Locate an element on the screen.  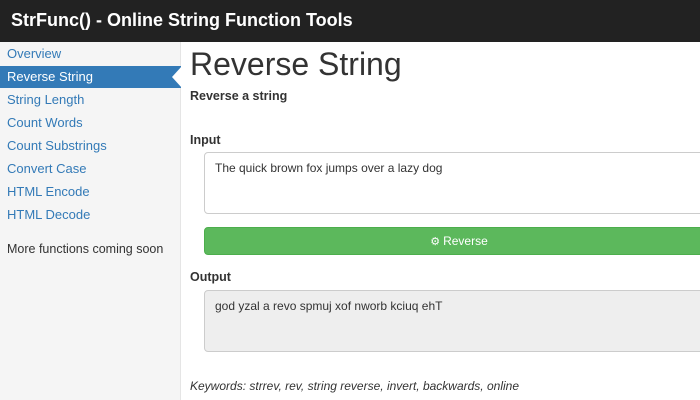
active-indicator-arrow is located at coordinates (177, 77).